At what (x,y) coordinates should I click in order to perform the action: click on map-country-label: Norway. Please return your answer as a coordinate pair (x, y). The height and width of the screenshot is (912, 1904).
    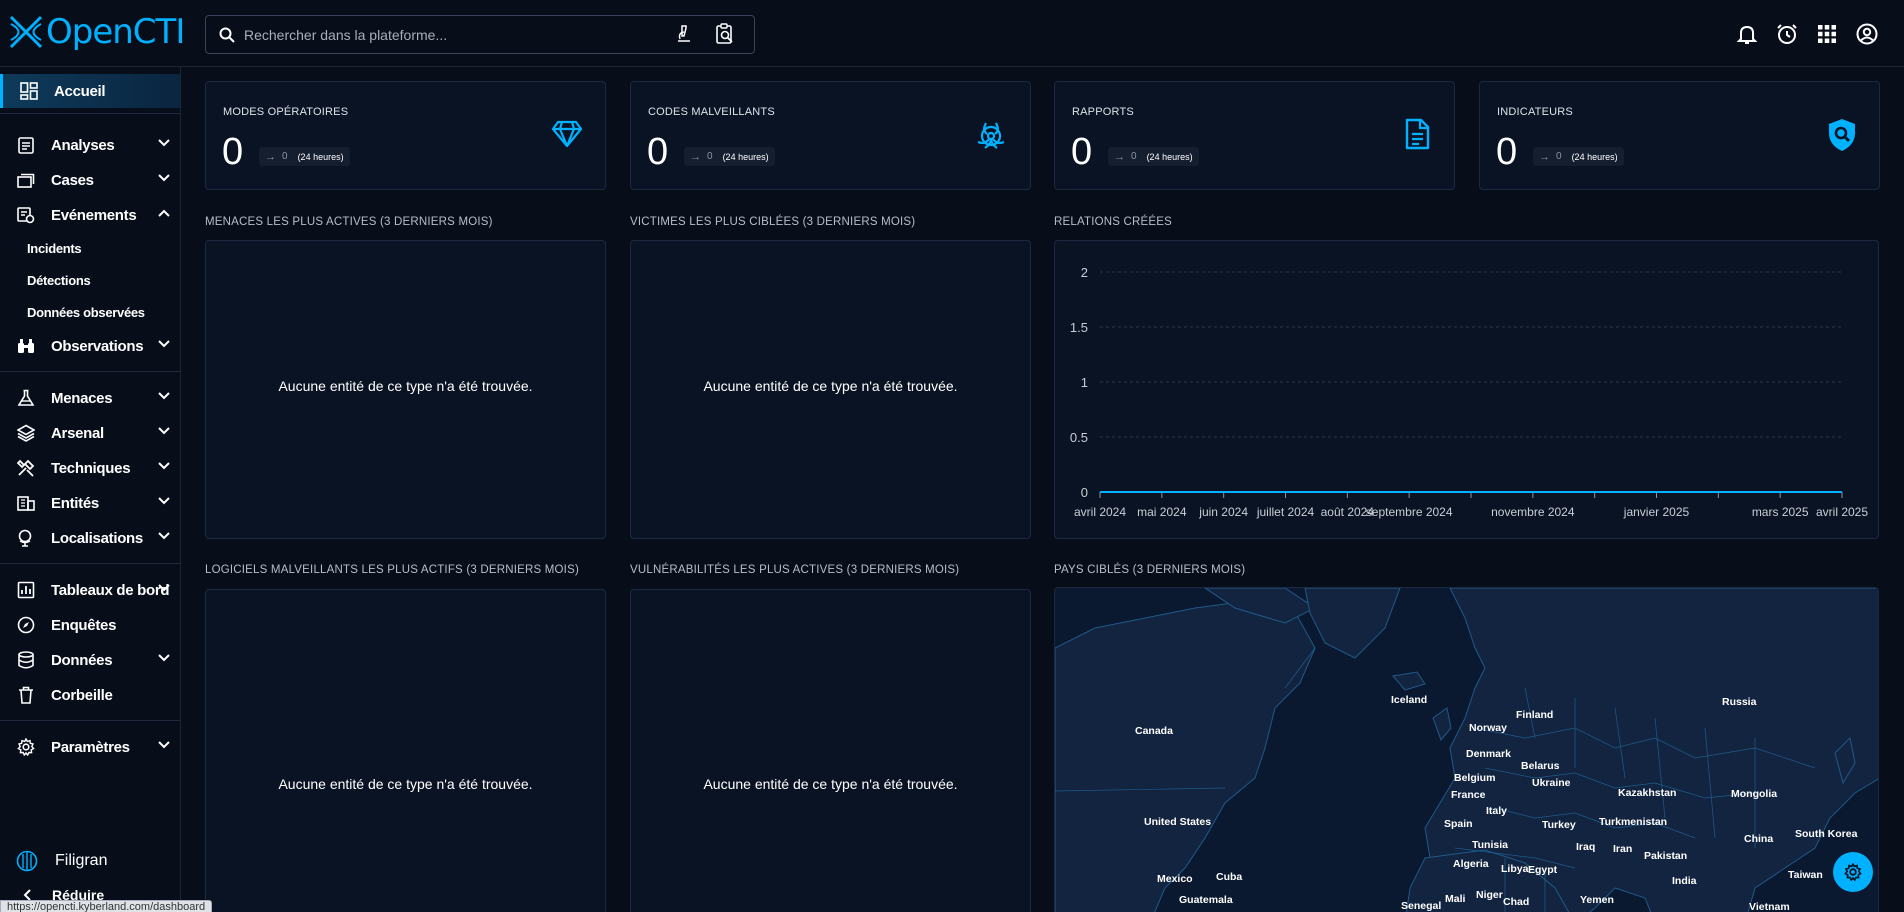
    Looking at the image, I should click on (1488, 728).